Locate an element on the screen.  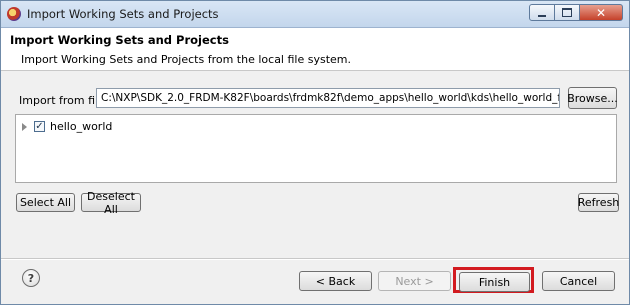
cancel-button: Cancel is located at coordinates (578, 281).